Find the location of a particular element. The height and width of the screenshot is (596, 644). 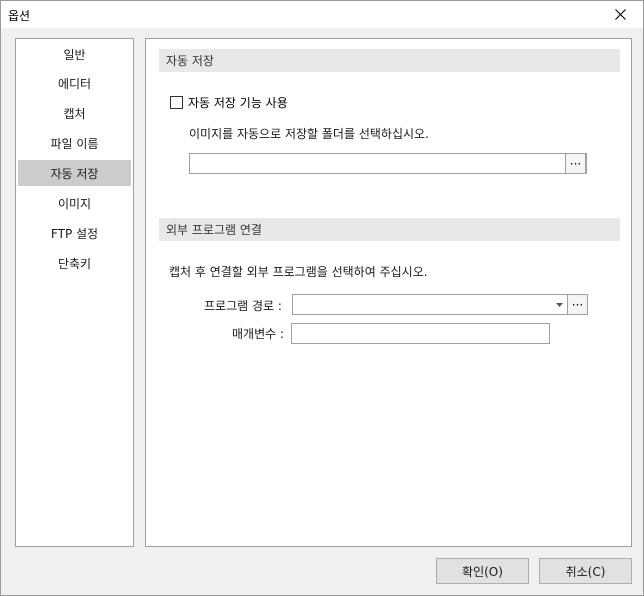

dropdown-button is located at coordinates (559, 304).